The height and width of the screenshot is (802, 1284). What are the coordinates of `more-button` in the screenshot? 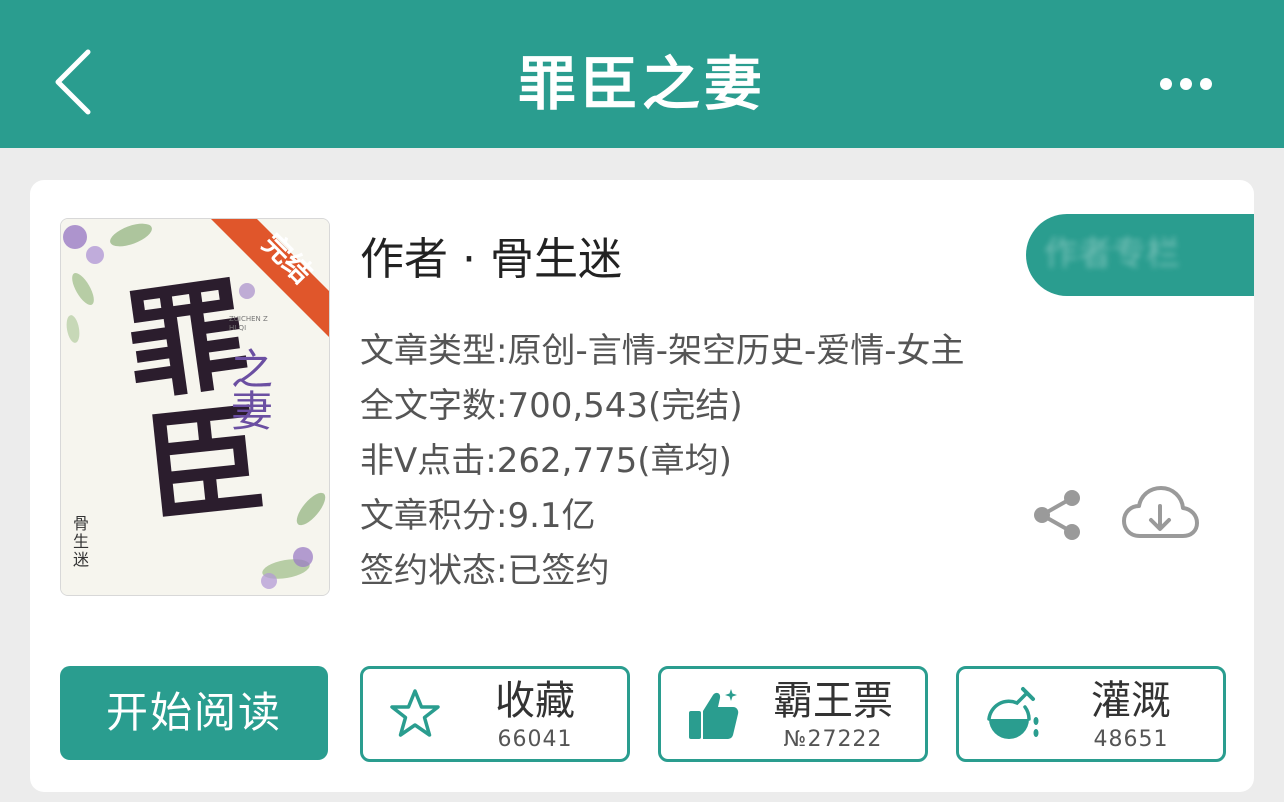 It's located at (1187, 84).